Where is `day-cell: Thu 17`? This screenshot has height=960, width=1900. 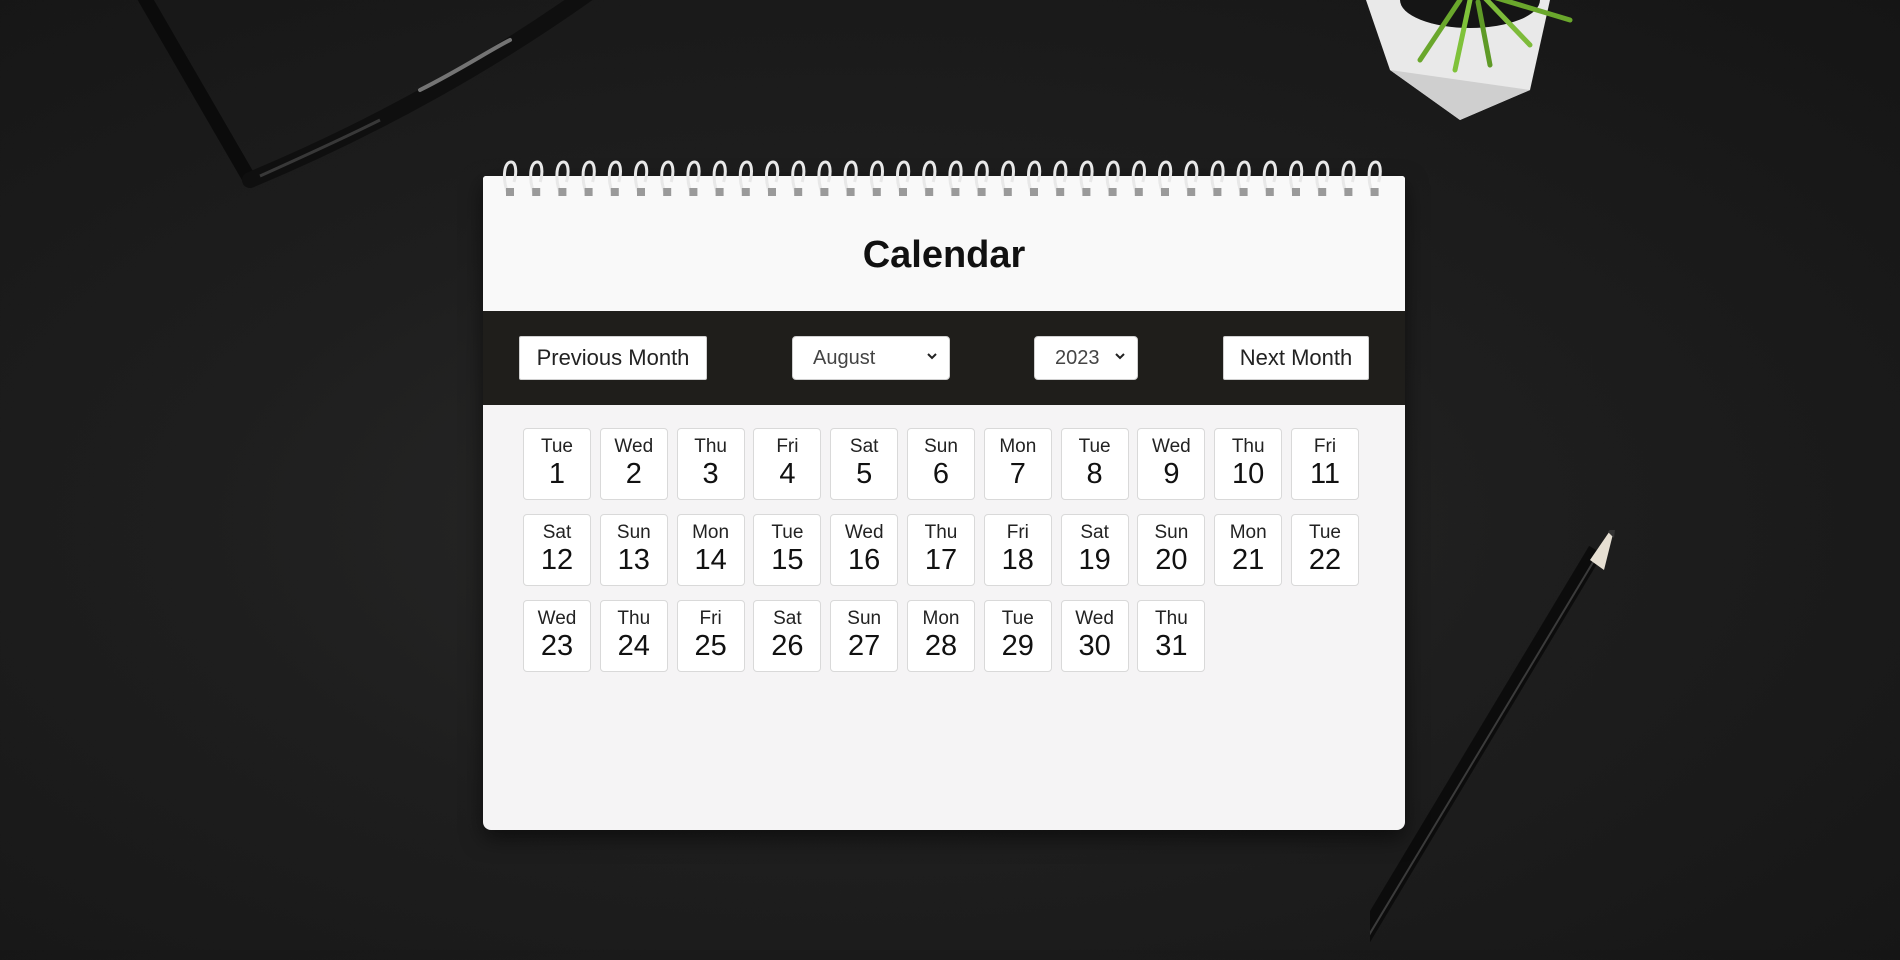
day-cell: Thu 17 is located at coordinates (941, 550).